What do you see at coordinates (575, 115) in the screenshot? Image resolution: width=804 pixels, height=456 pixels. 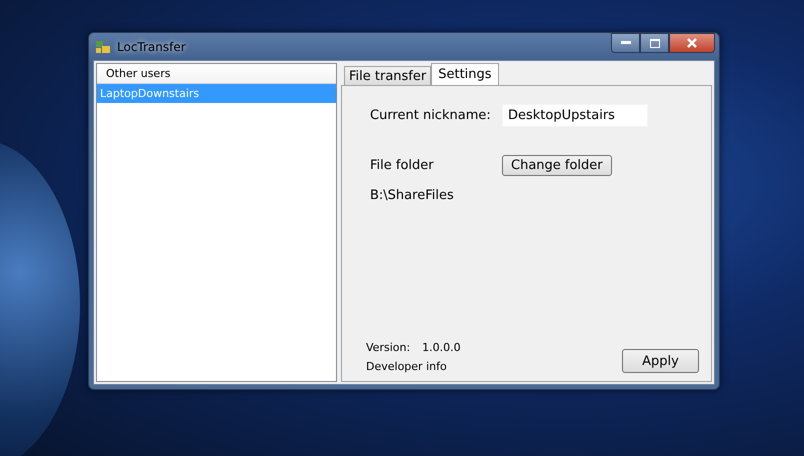 I see `nickname-field: DesktopUpstairs` at bounding box center [575, 115].